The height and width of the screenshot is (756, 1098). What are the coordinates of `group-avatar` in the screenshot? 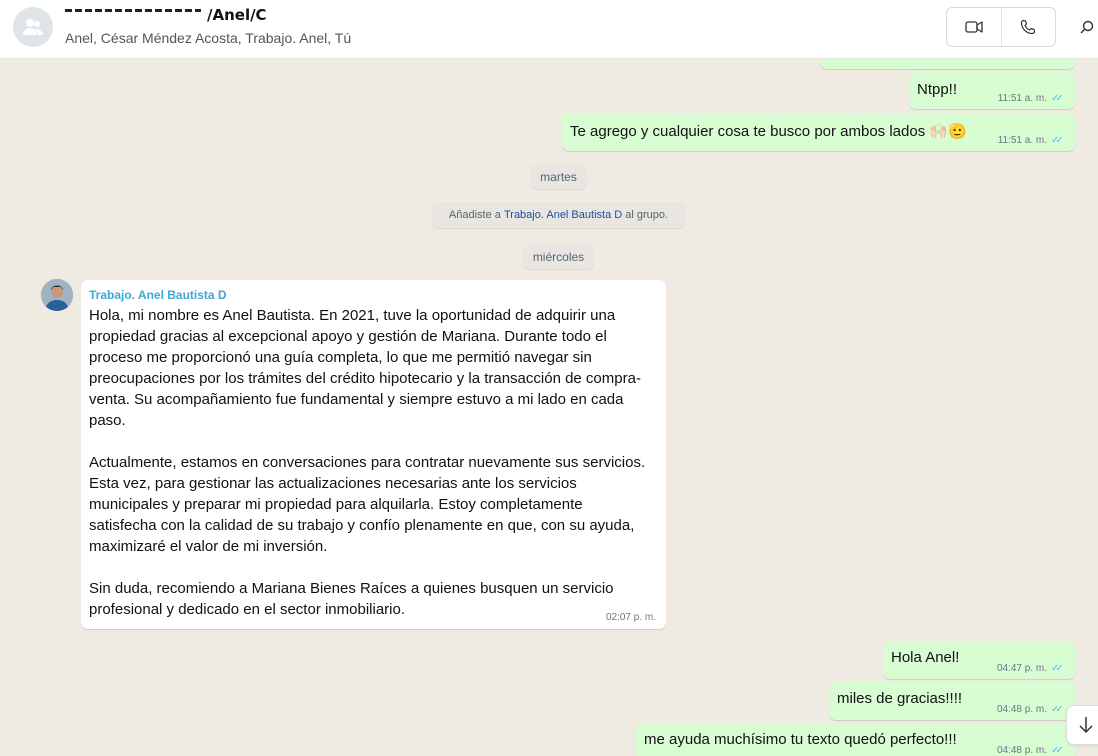 It's located at (33, 27).